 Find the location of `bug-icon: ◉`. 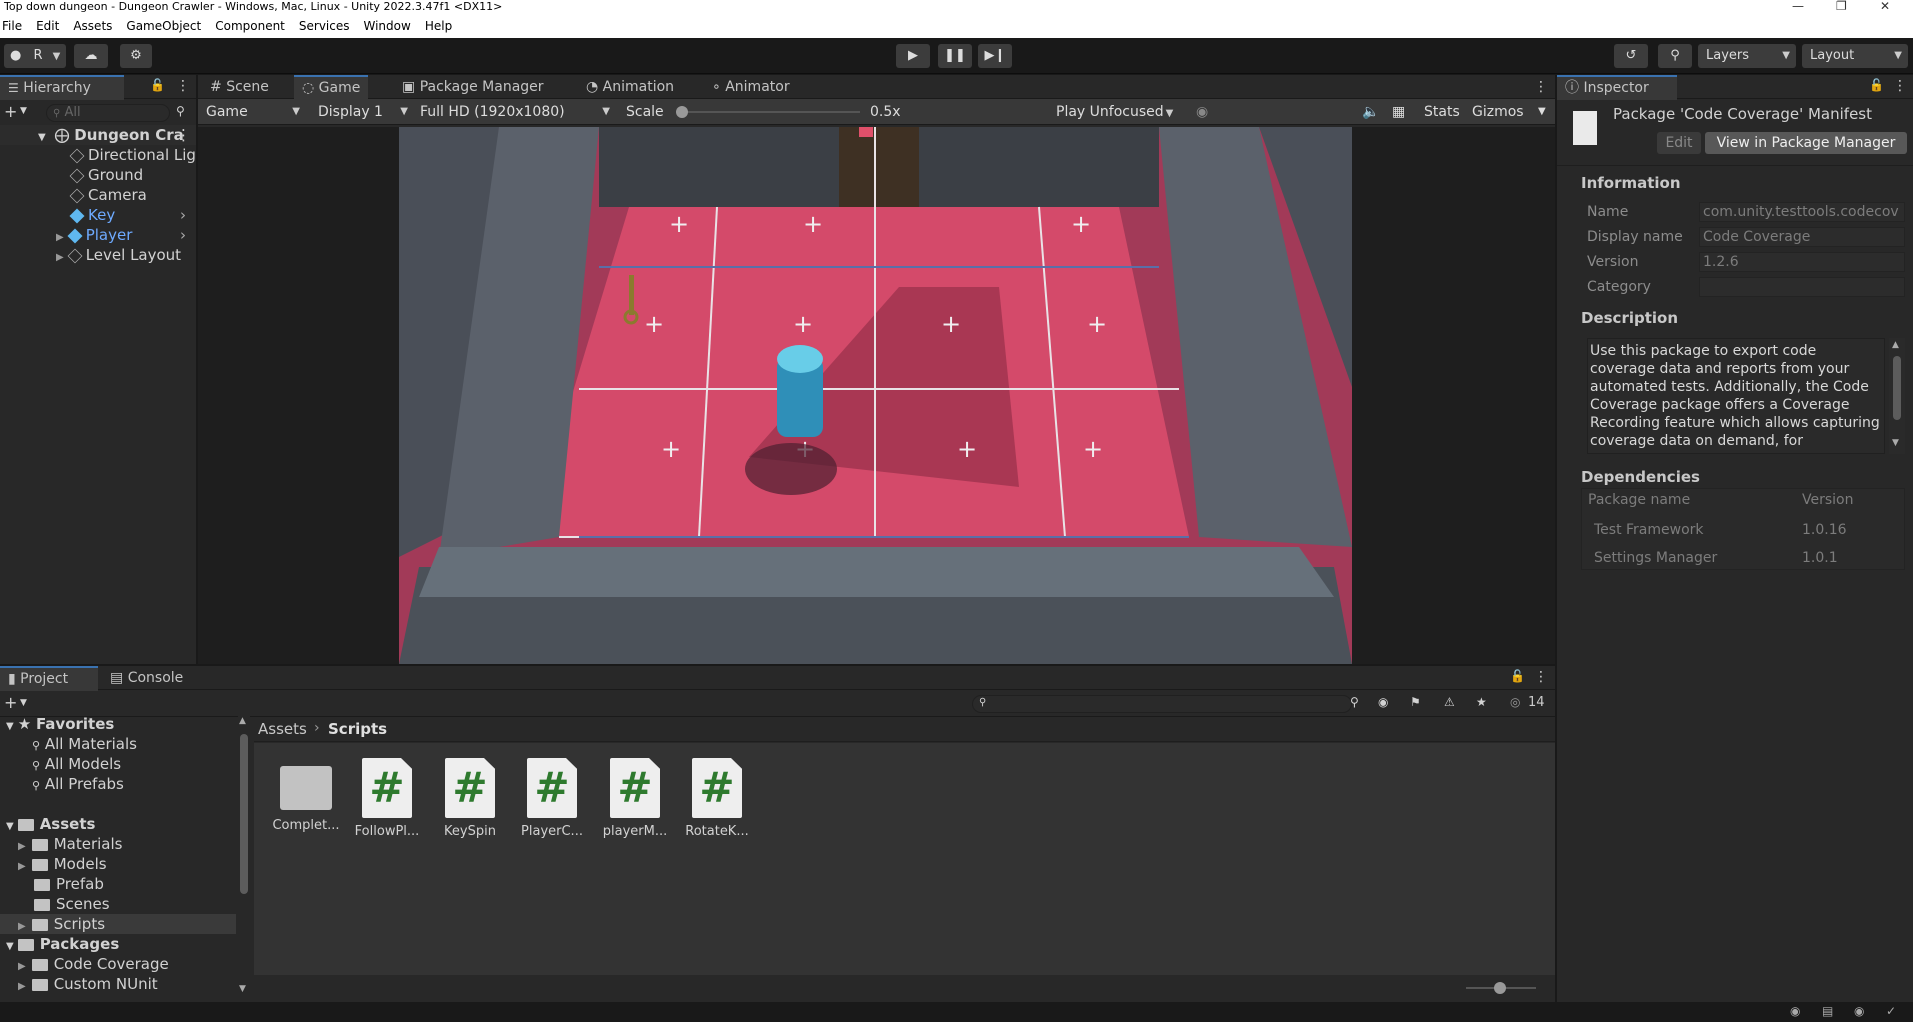

bug-icon: ◉ is located at coordinates (1200, 112).